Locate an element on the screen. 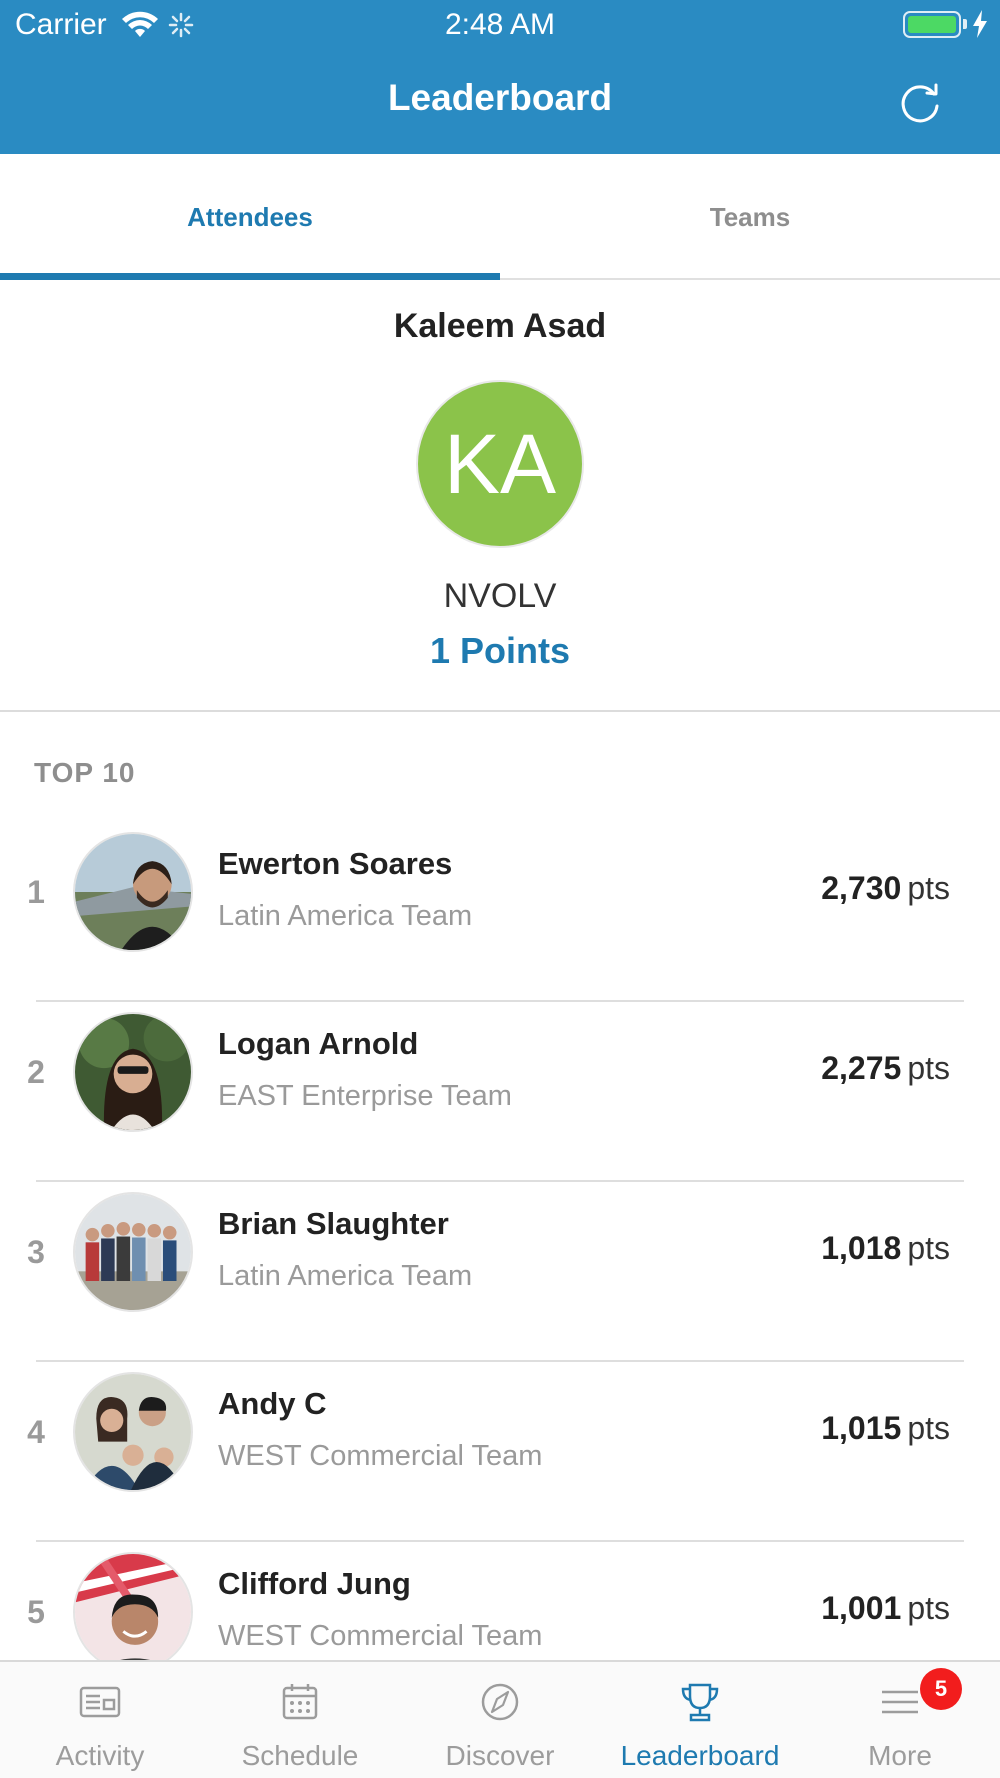  points-value: 1,015 is located at coordinates (861, 1428).